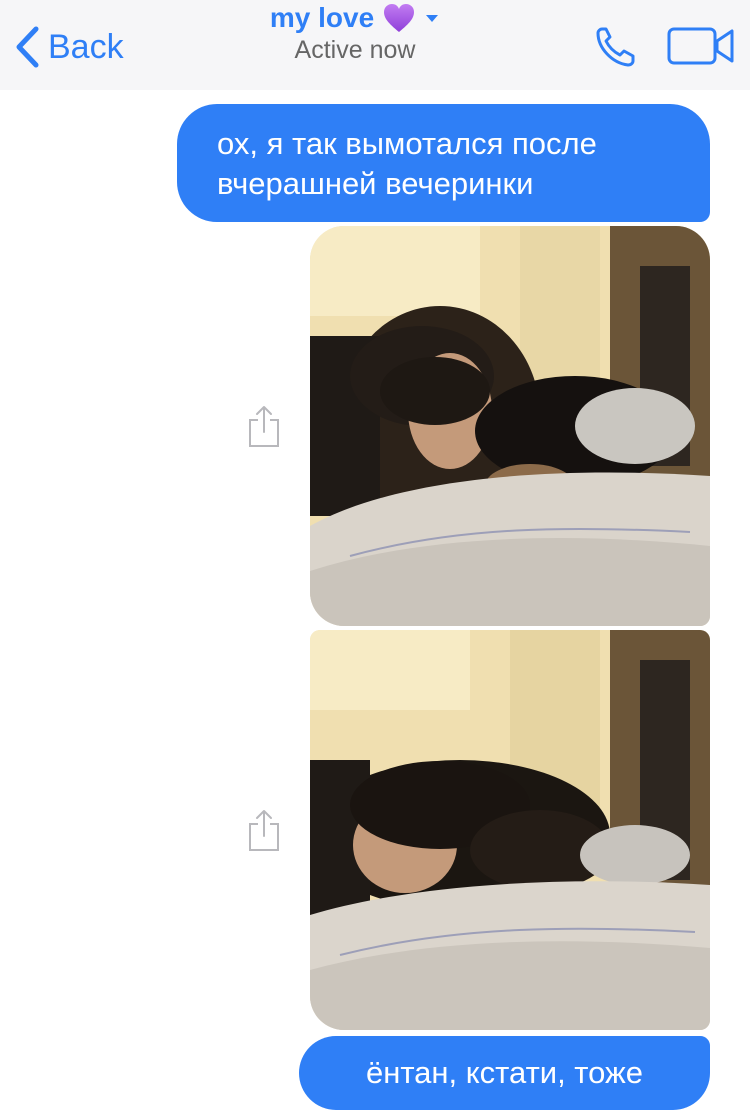 This screenshot has width=750, height=1120. I want to click on active-status: Active now, so click(355, 50).